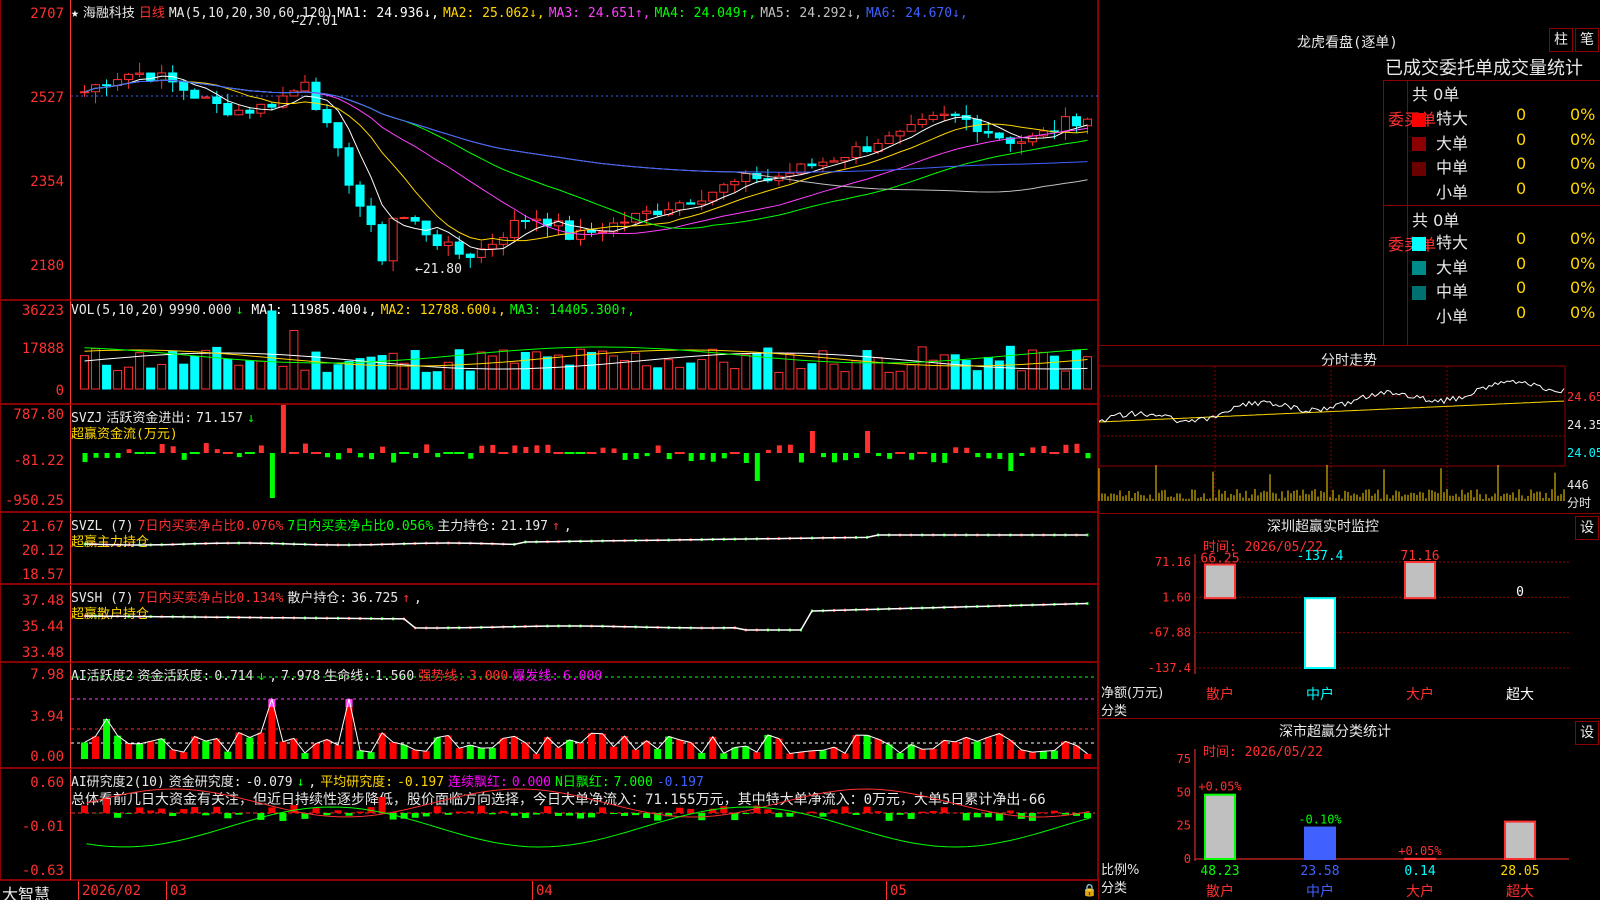  I want to click on svzj-chart, so click(550, 459).